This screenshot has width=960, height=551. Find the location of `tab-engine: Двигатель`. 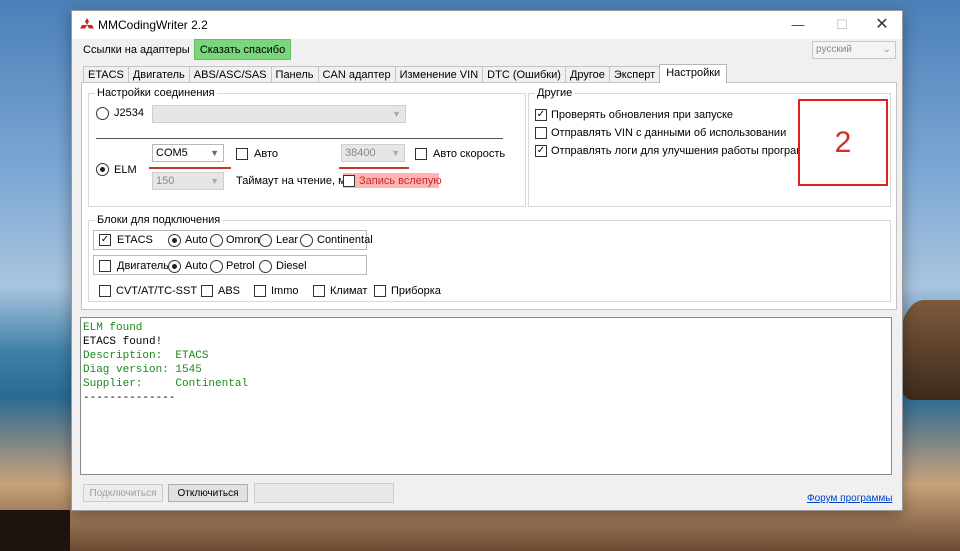

tab-engine: Двигатель is located at coordinates (158, 74).